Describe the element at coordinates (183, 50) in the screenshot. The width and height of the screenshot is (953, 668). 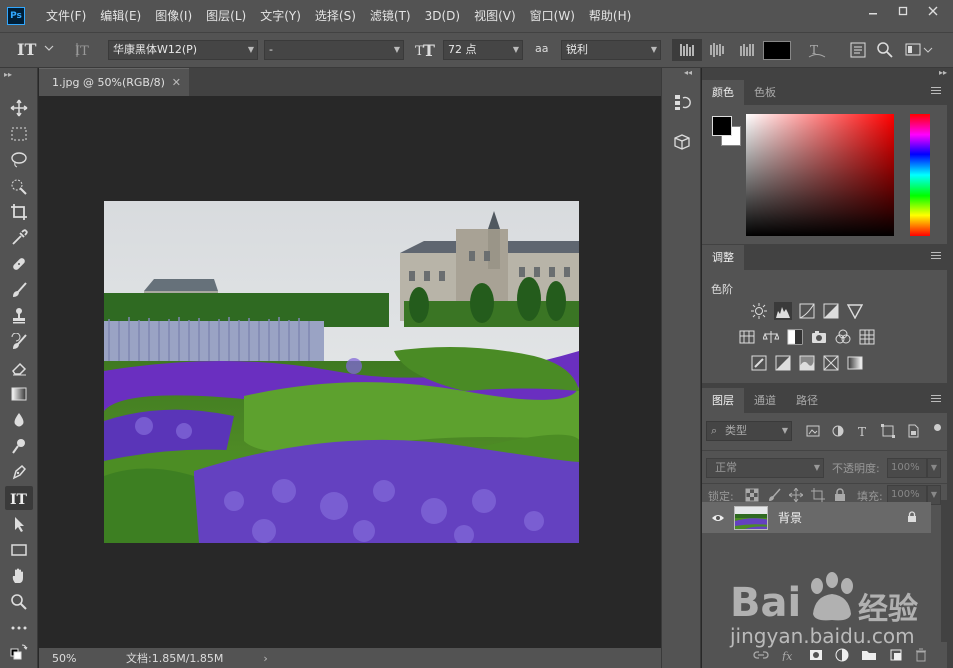
I see `font-family-select: 华康黑体W12(P) ▼` at that location.